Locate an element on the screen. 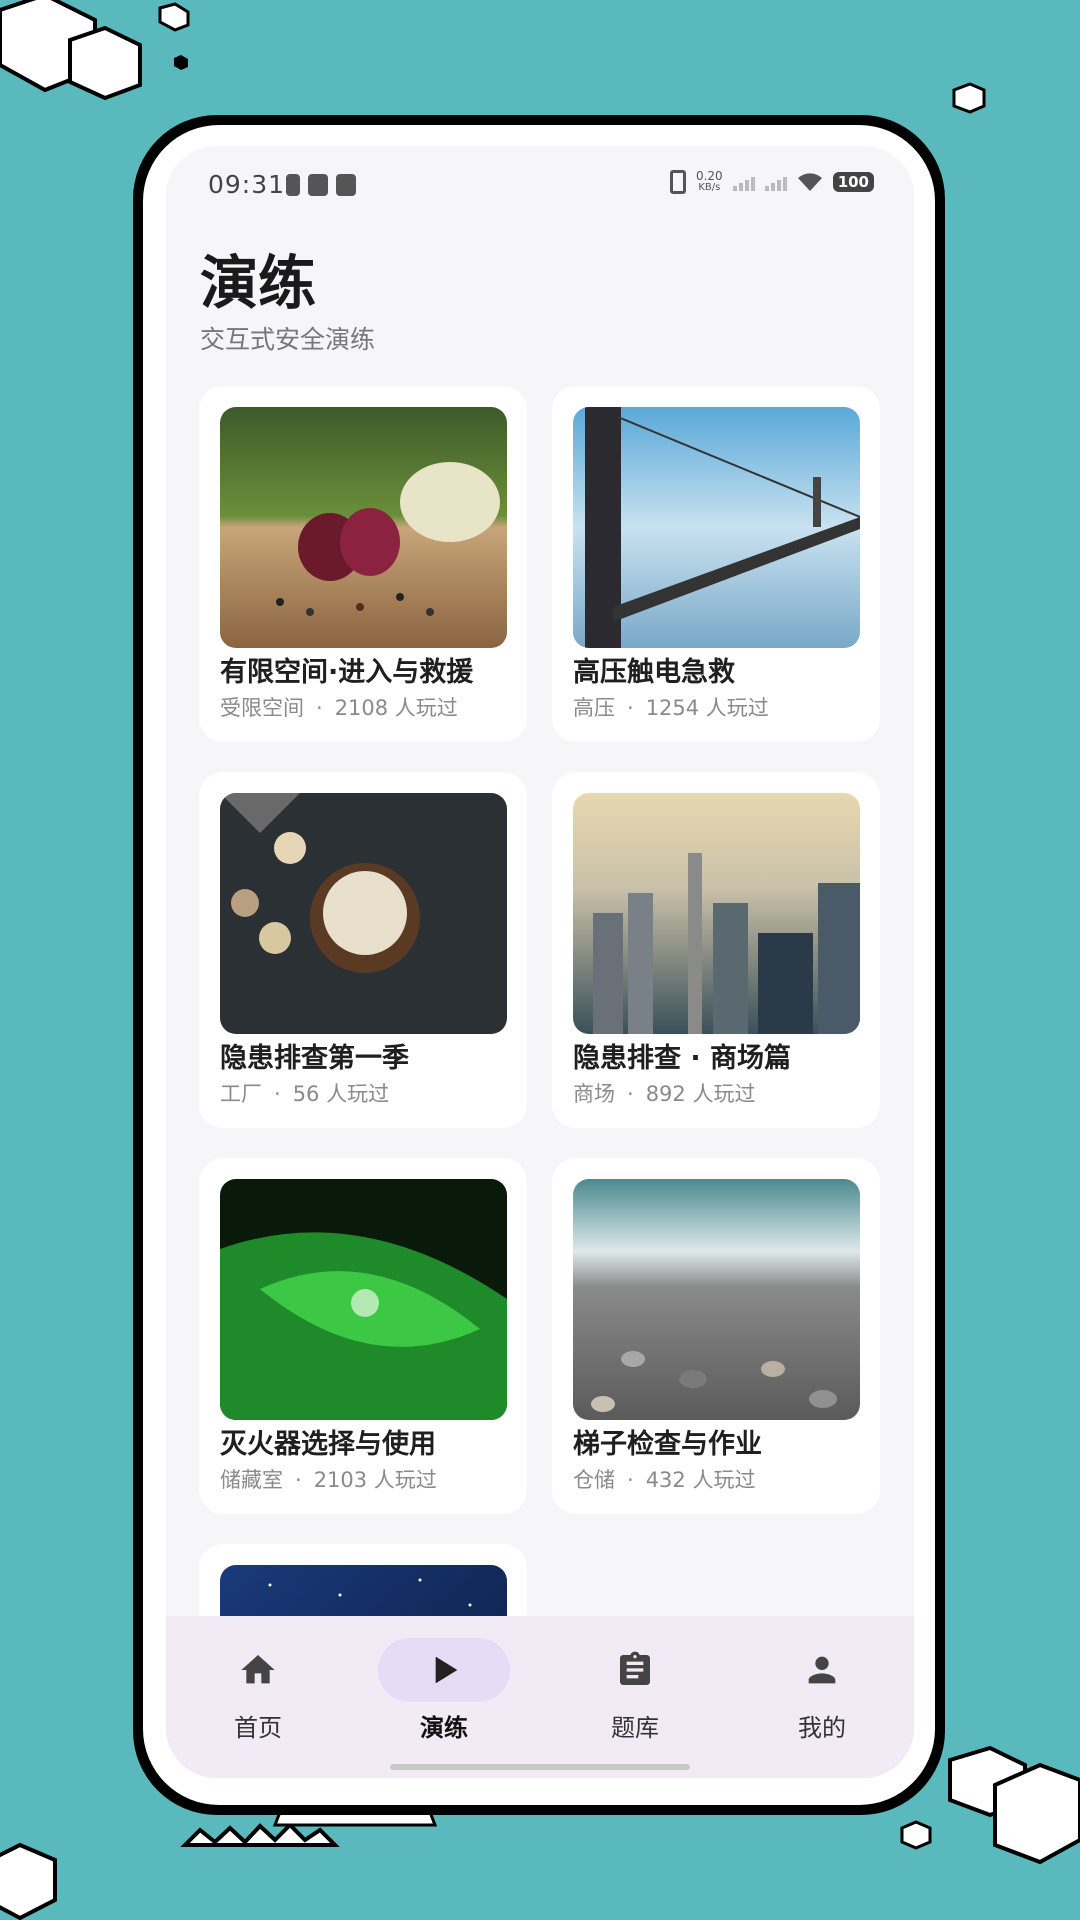 The height and width of the screenshot is (1920, 1080). drill-image-bridge is located at coordinates (716, 527).